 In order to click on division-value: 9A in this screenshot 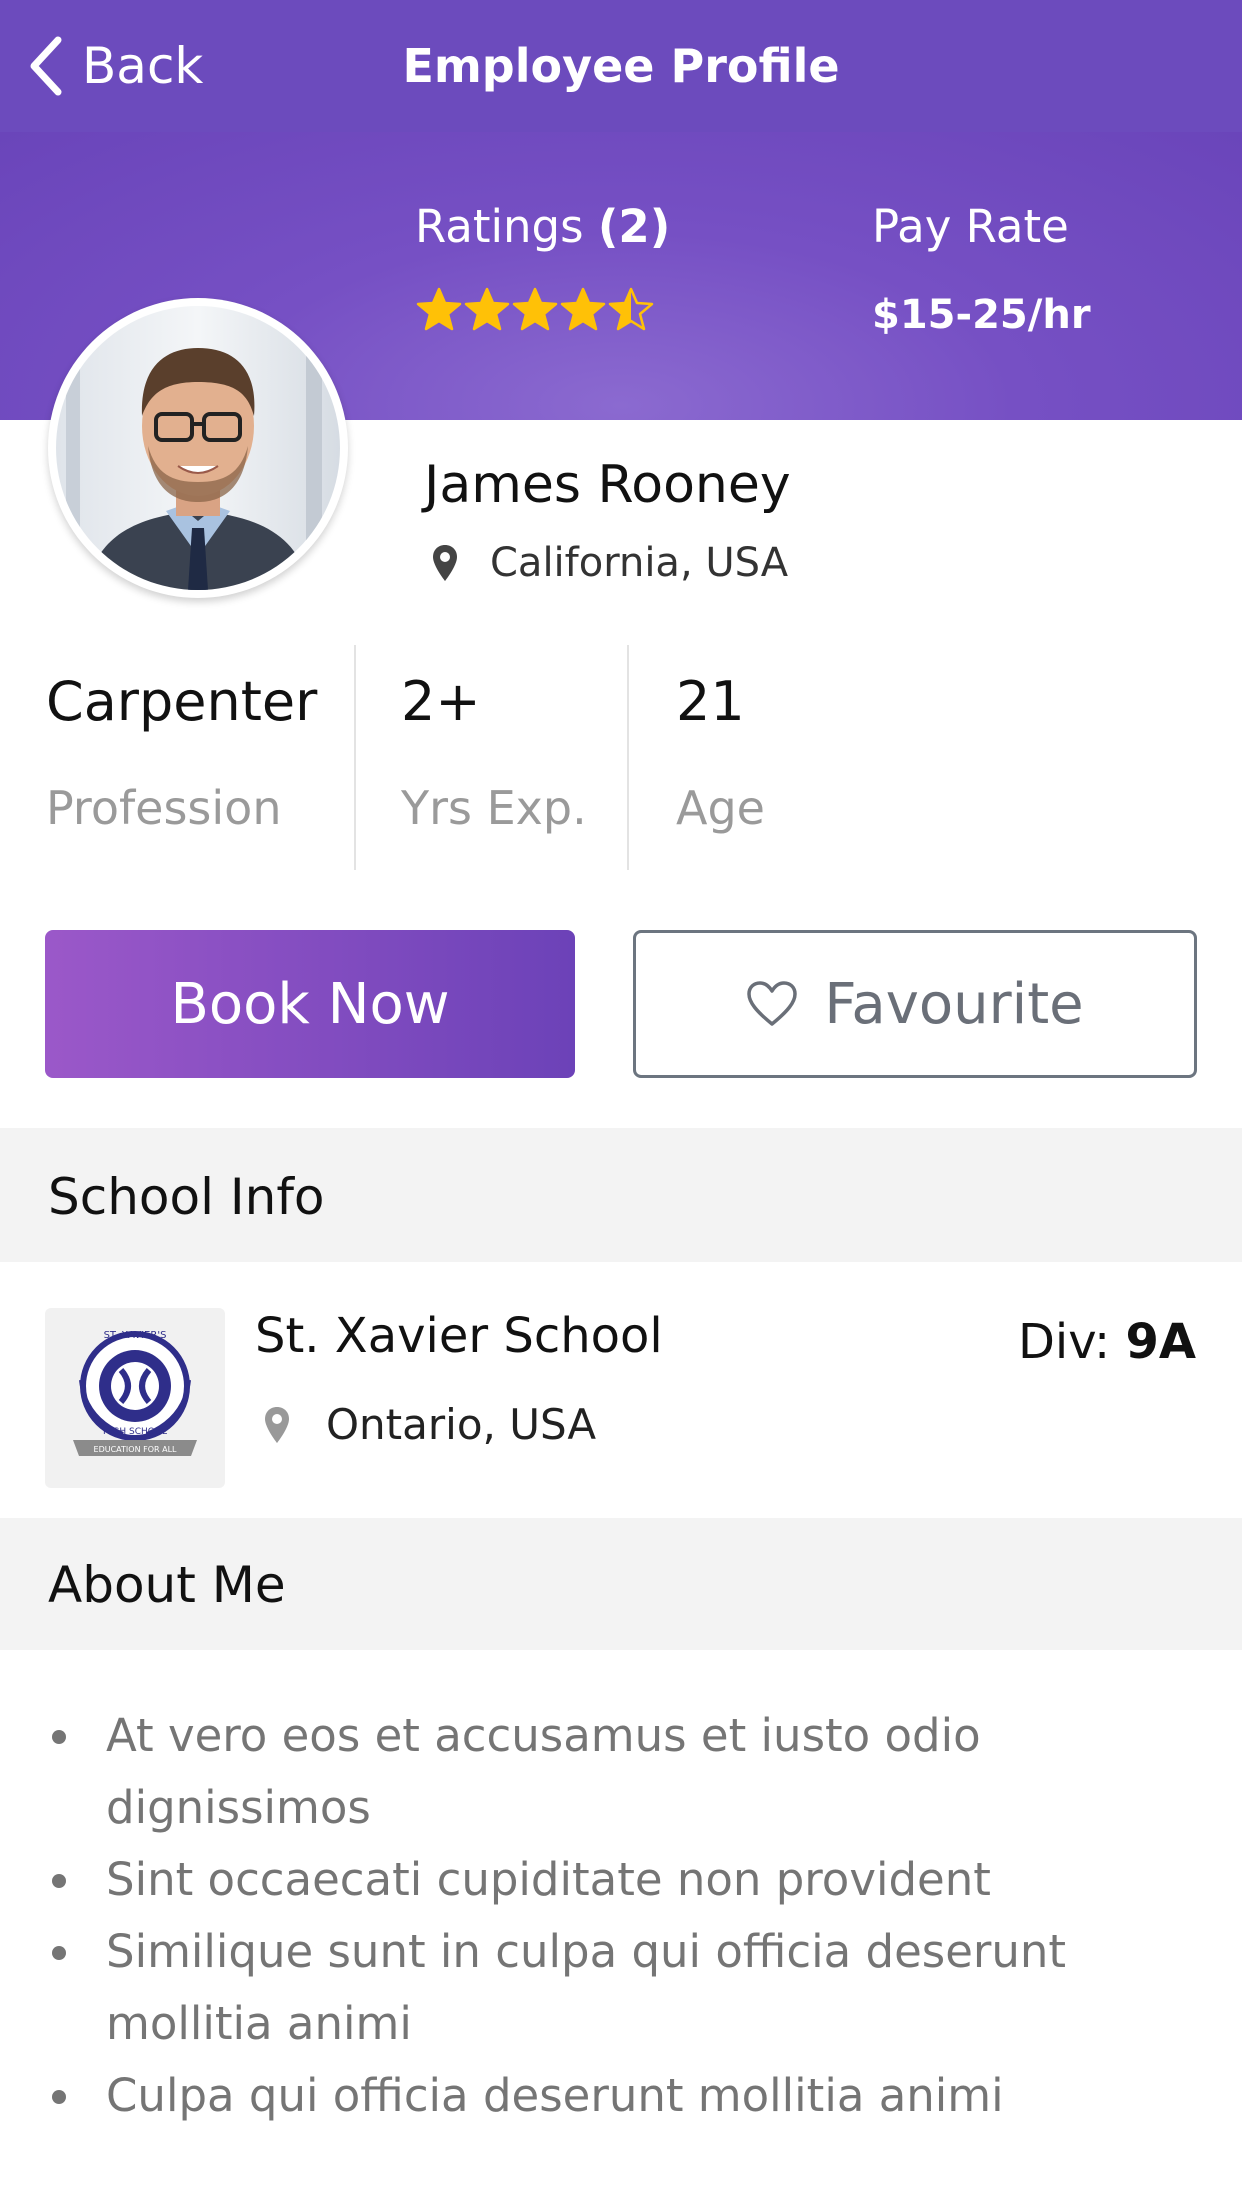, I will do `click(1160, 1342)`.